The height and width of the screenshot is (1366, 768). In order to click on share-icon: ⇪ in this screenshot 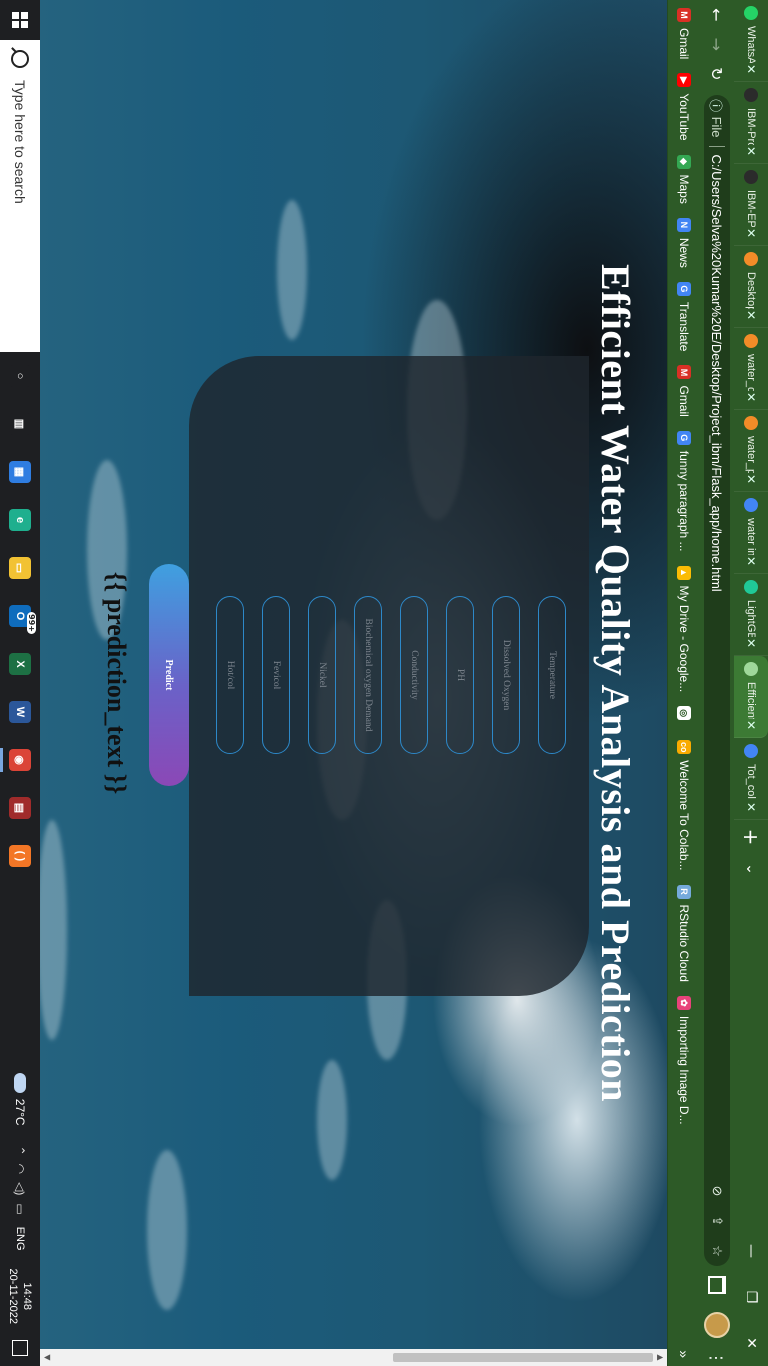, I will do `click(717, 1221)`.